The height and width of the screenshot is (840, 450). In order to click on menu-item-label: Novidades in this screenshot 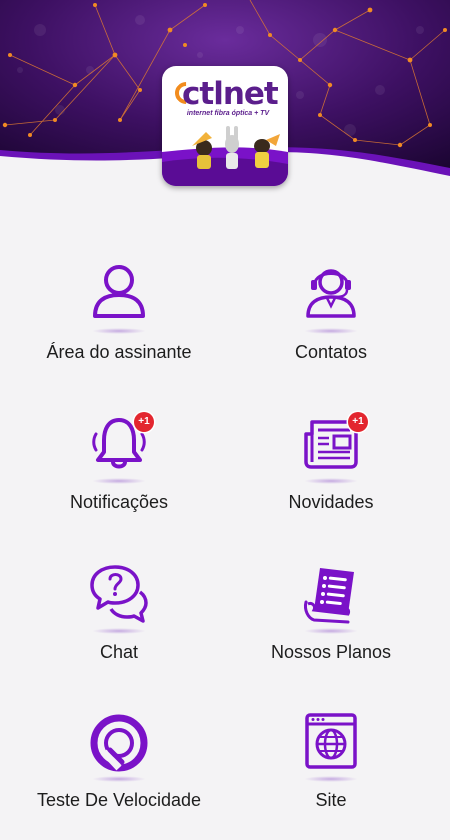, I will do `click(331, 502)`.